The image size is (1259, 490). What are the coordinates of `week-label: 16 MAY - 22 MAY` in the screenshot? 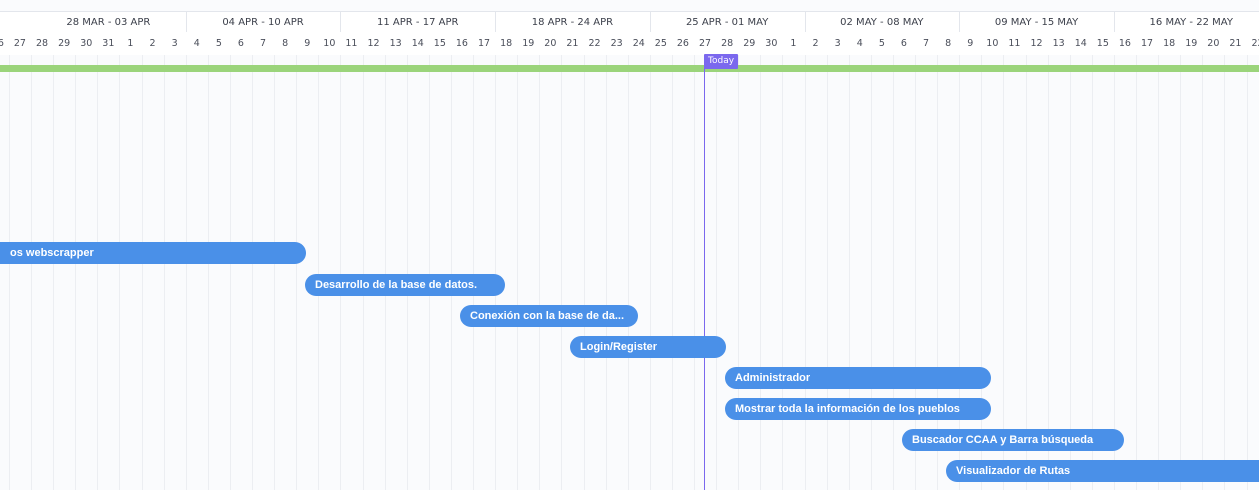 It's located at (1191, 22).